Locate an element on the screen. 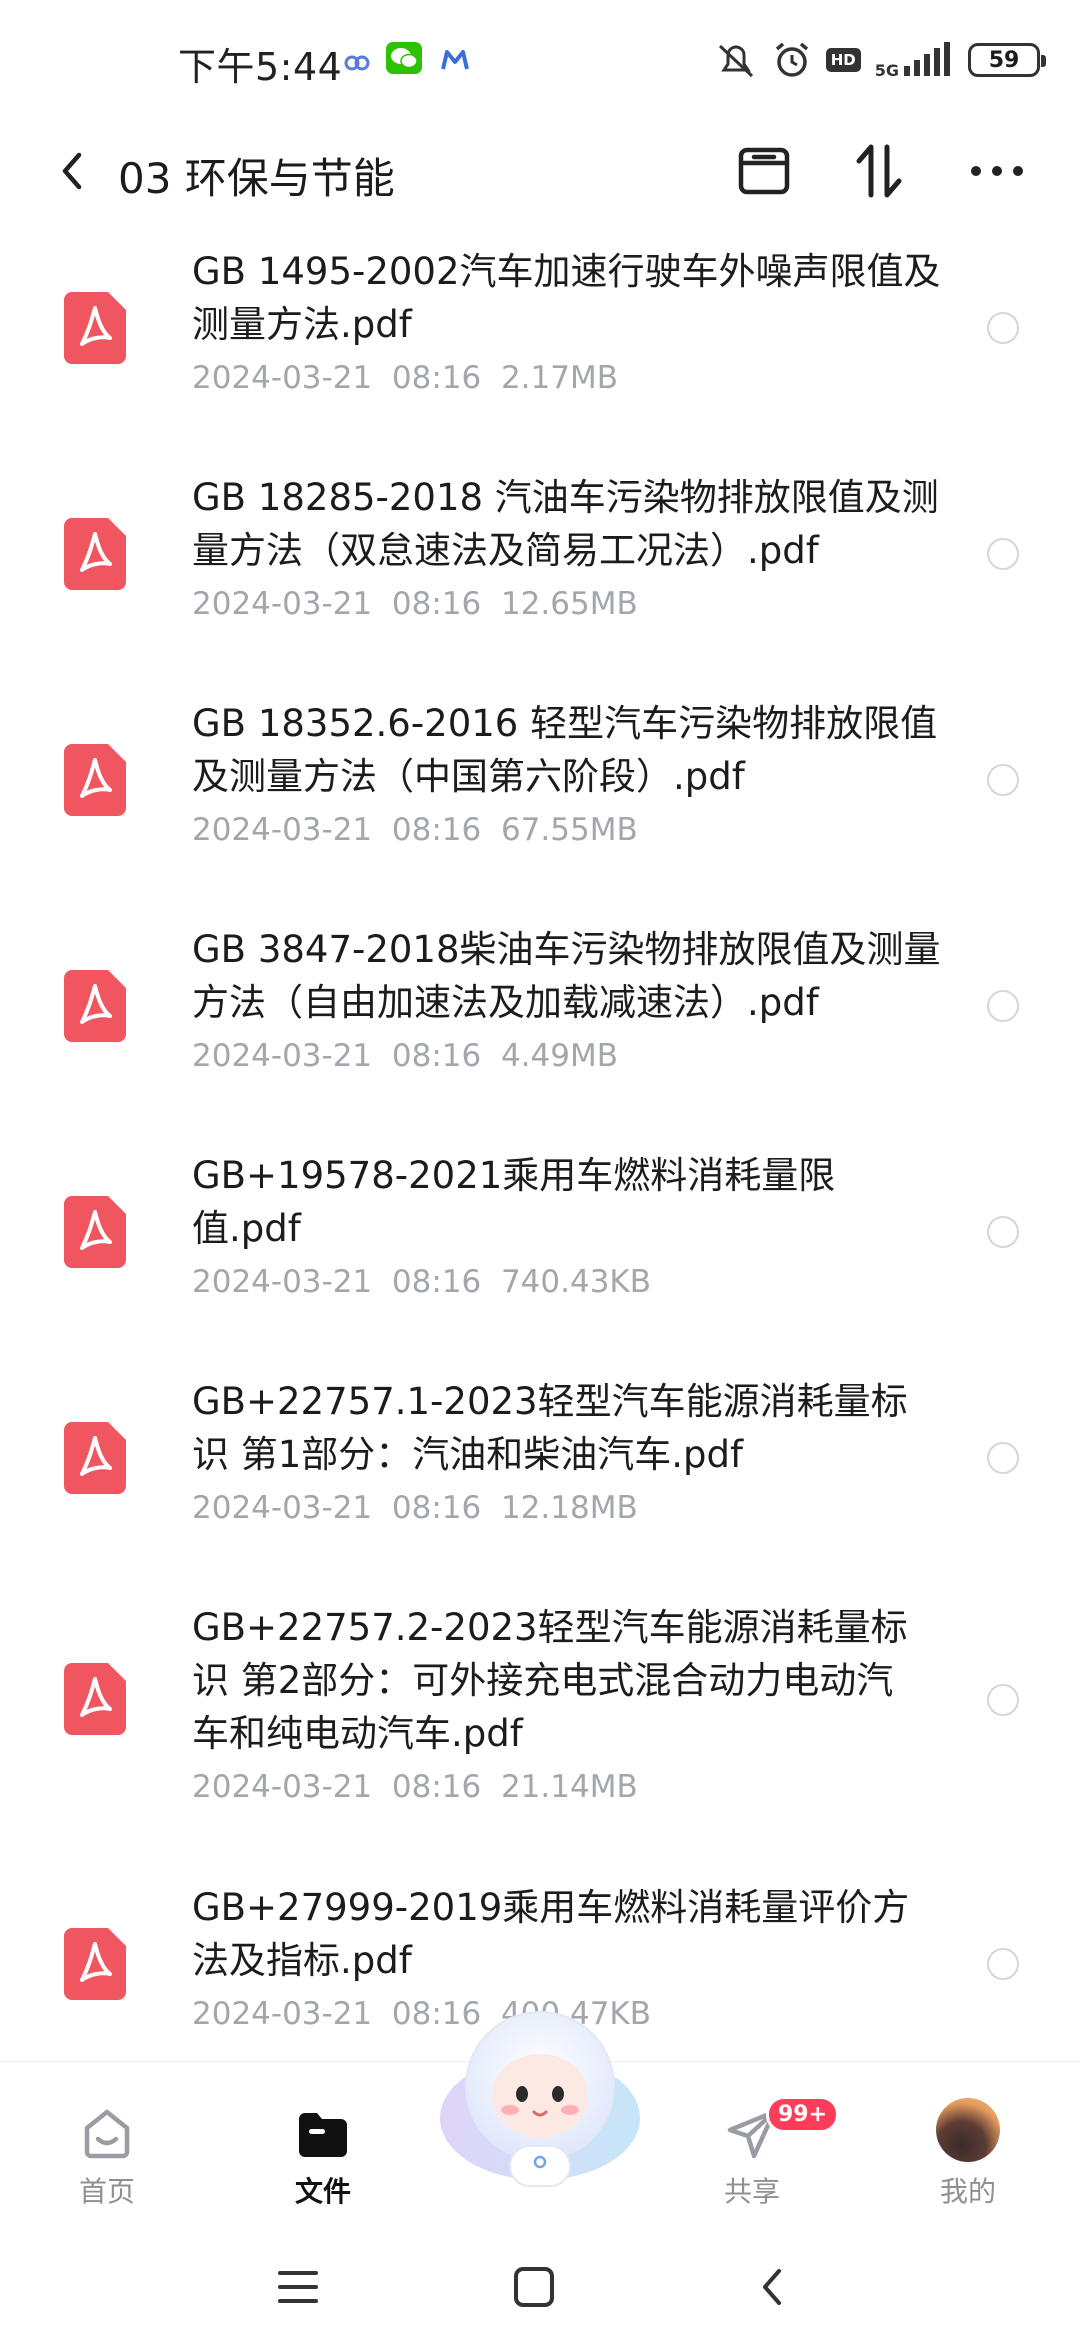  more-button is located at coordinates (997, 171).